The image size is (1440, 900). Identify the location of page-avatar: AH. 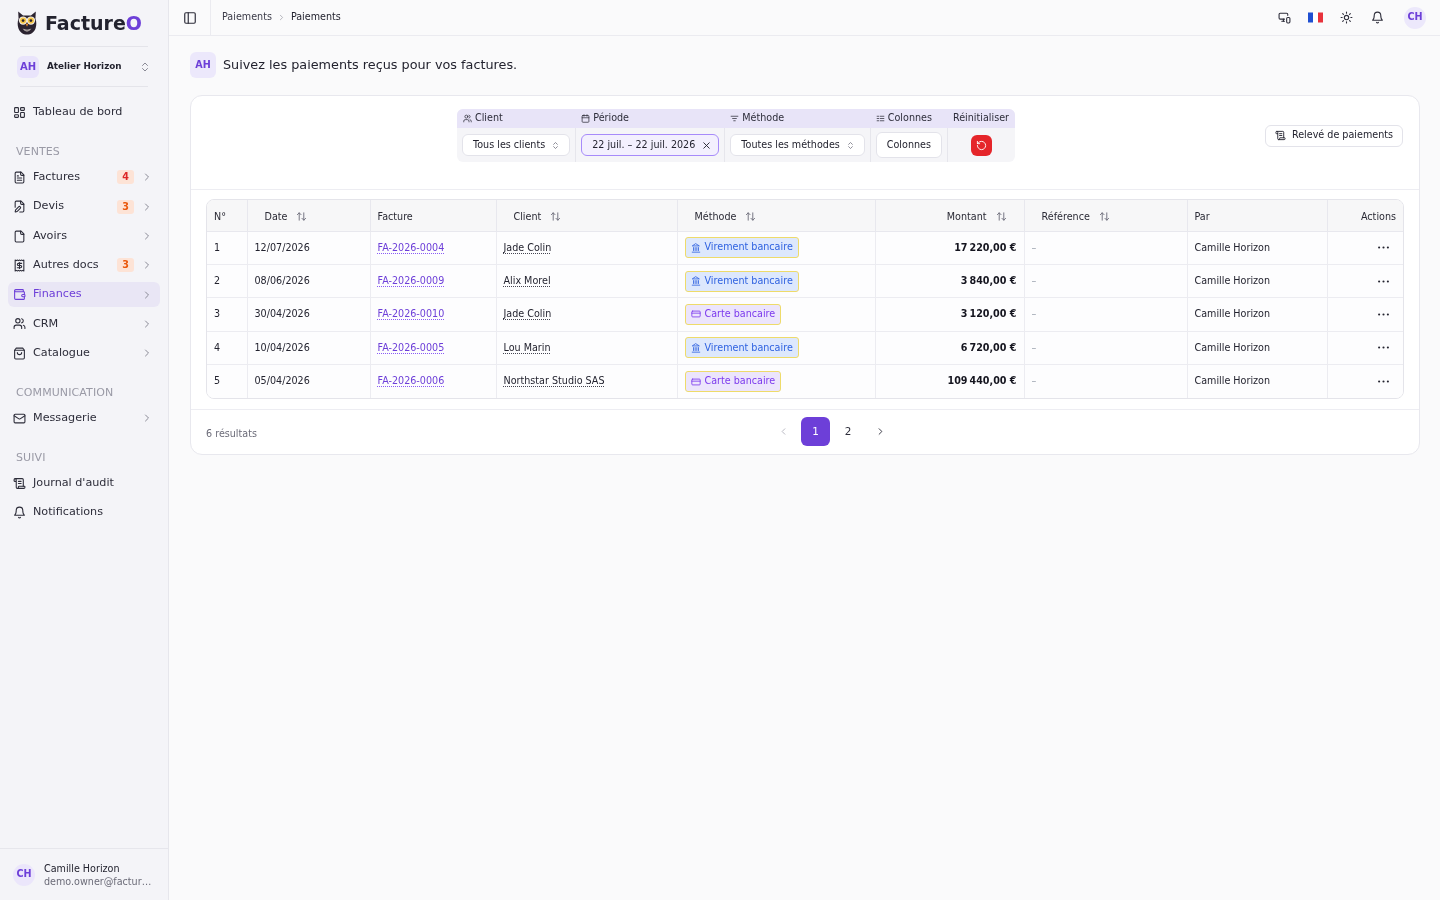
(203, 65).